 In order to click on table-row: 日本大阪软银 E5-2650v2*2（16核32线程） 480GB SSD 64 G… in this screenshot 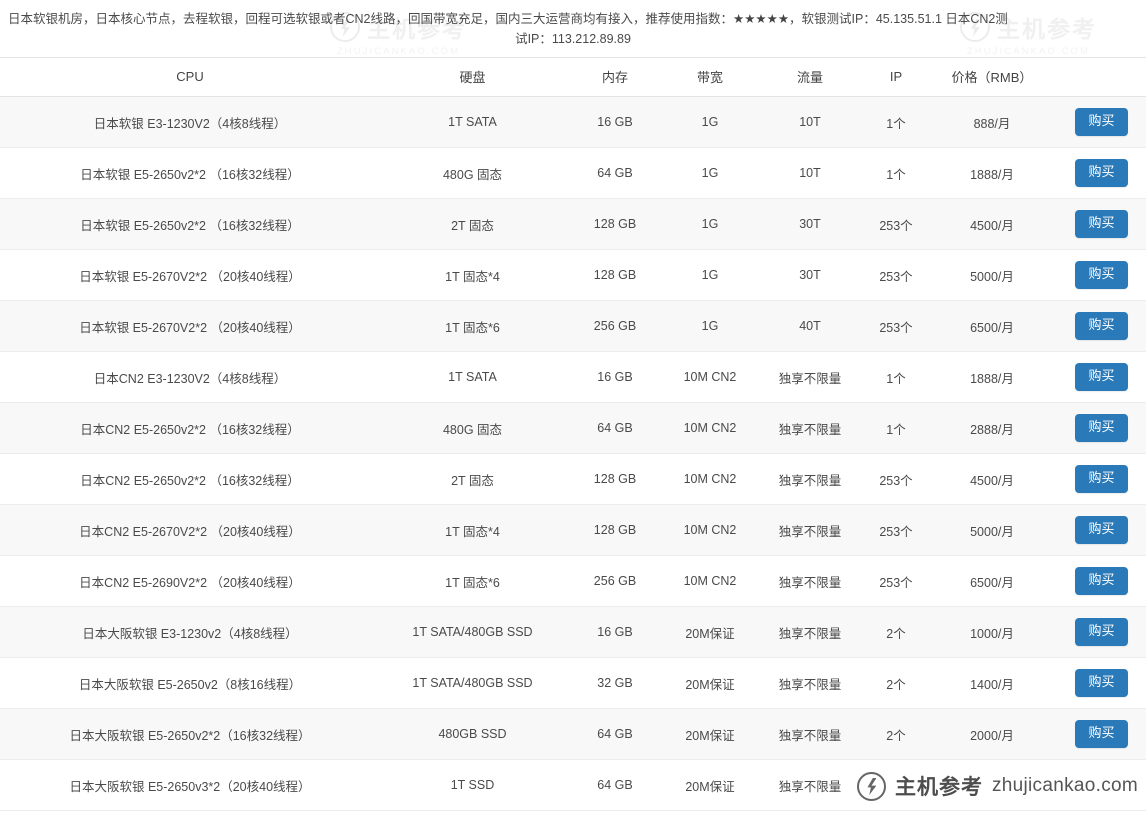, I will do `click(573, 734)`.